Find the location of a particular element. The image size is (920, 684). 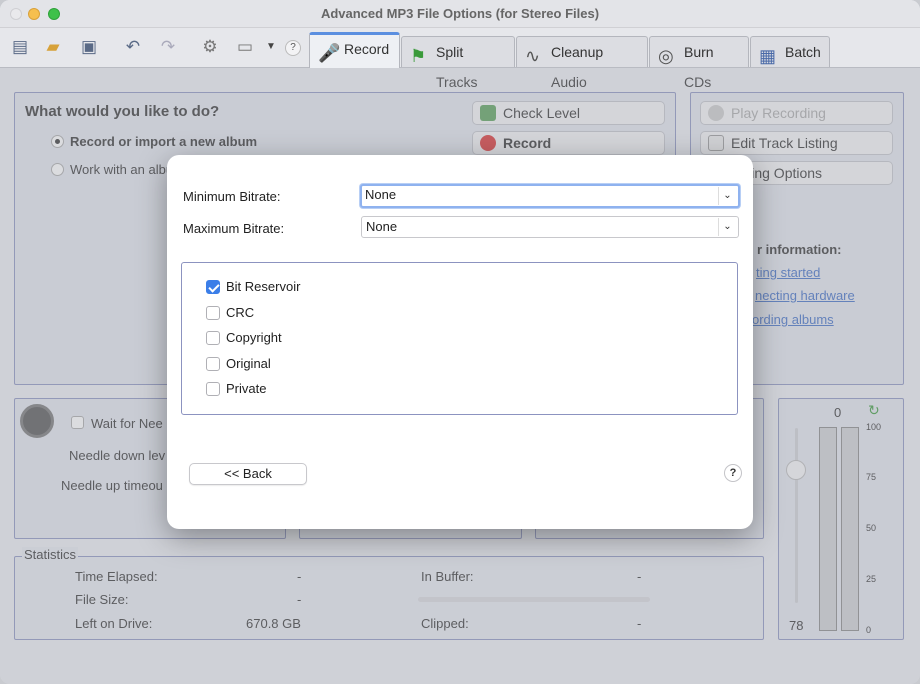

min-bitrate-value: None is located at coordinates (381, 194).